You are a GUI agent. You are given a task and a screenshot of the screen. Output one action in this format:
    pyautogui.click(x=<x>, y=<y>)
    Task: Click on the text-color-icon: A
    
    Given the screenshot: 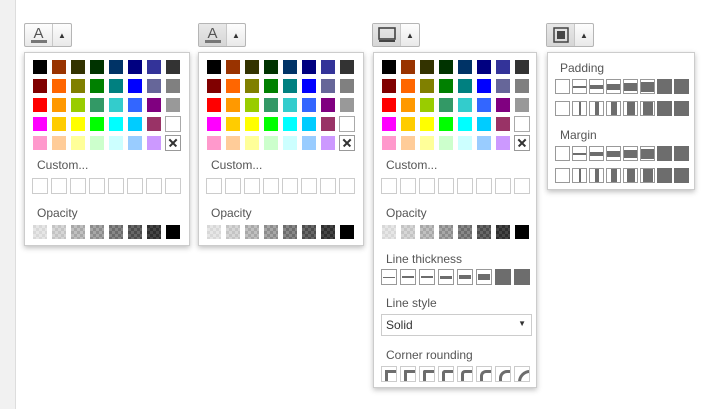 What is the action you would take?
    pyautogui.click(x=39, y=35)
    